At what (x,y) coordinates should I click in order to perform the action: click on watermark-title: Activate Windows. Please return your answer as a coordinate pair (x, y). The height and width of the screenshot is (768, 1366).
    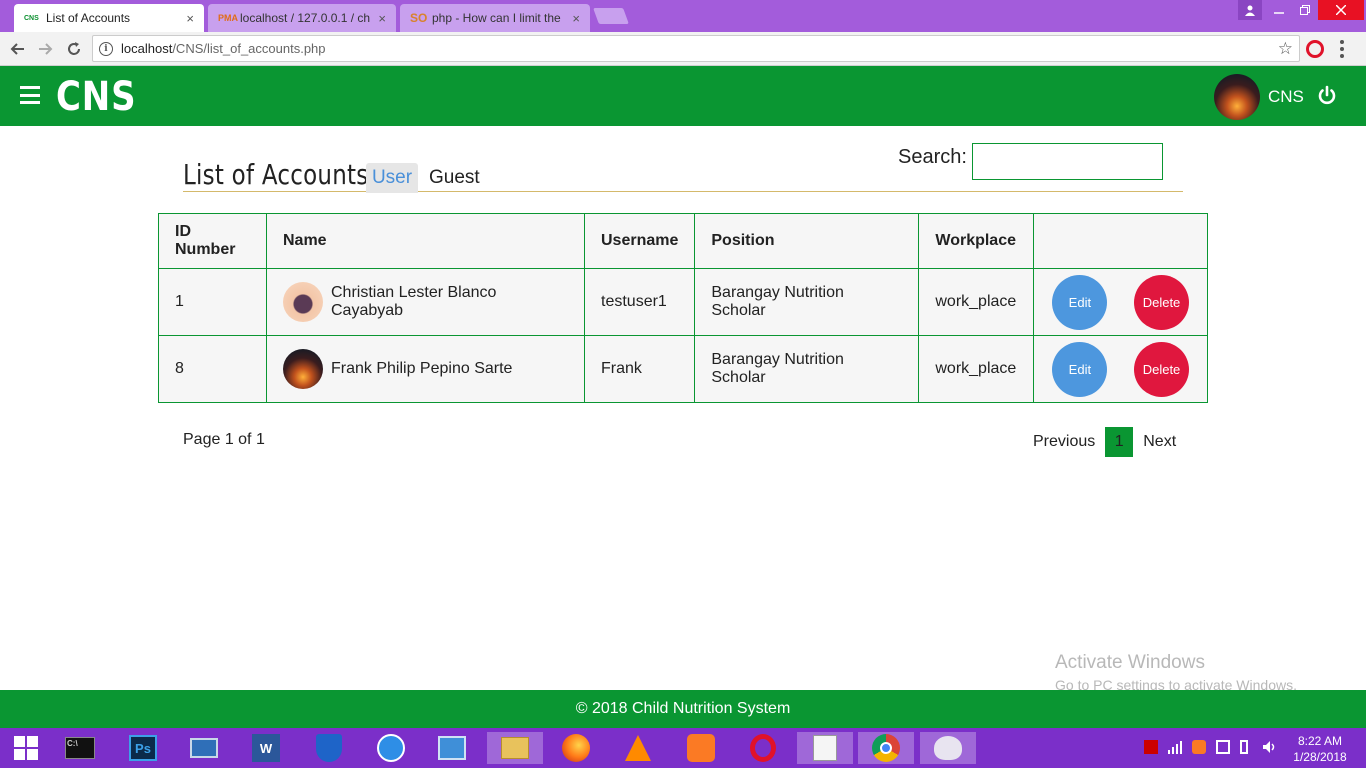
    Looking at the image, I should click on (1130, 662).